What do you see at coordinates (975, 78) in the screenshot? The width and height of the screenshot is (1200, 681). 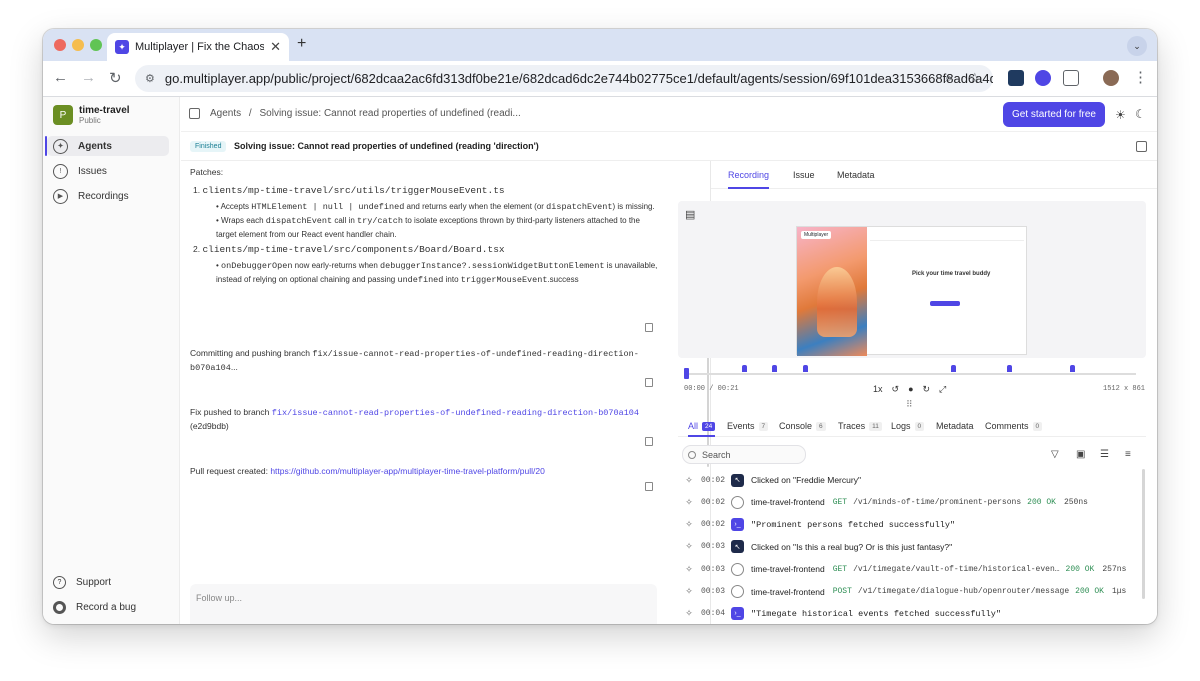 I see `bookmark-star-icon: ☆` at bounding box center [975, 78].